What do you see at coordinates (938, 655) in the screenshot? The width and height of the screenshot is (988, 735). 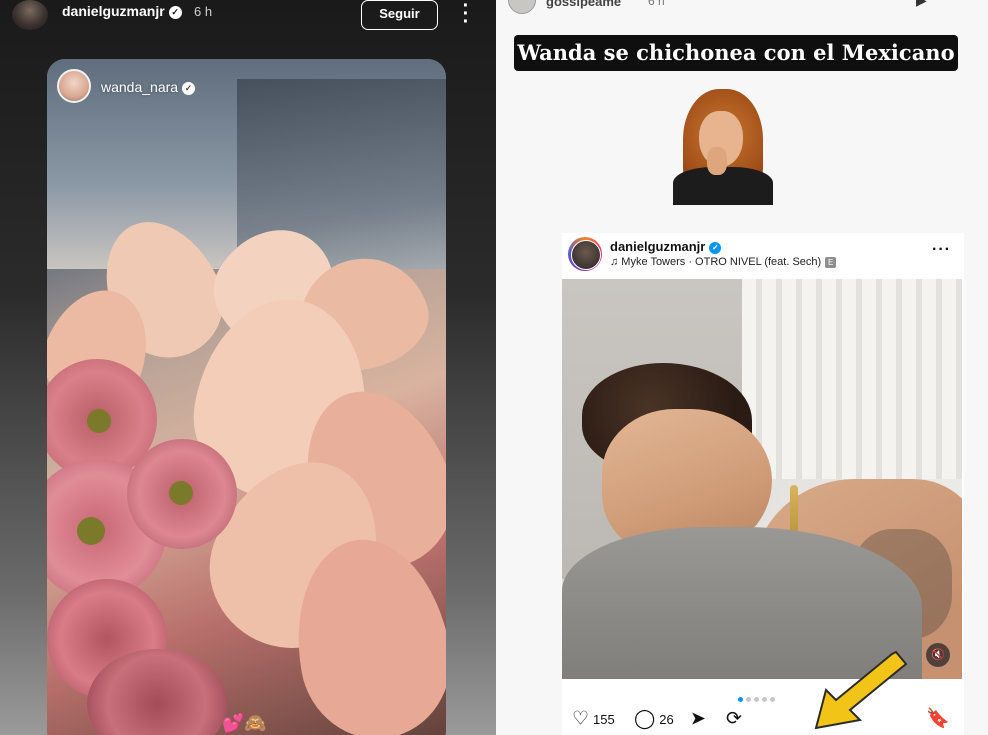 I see `mute-icon: 🔇` at bounding box center [938, 655].